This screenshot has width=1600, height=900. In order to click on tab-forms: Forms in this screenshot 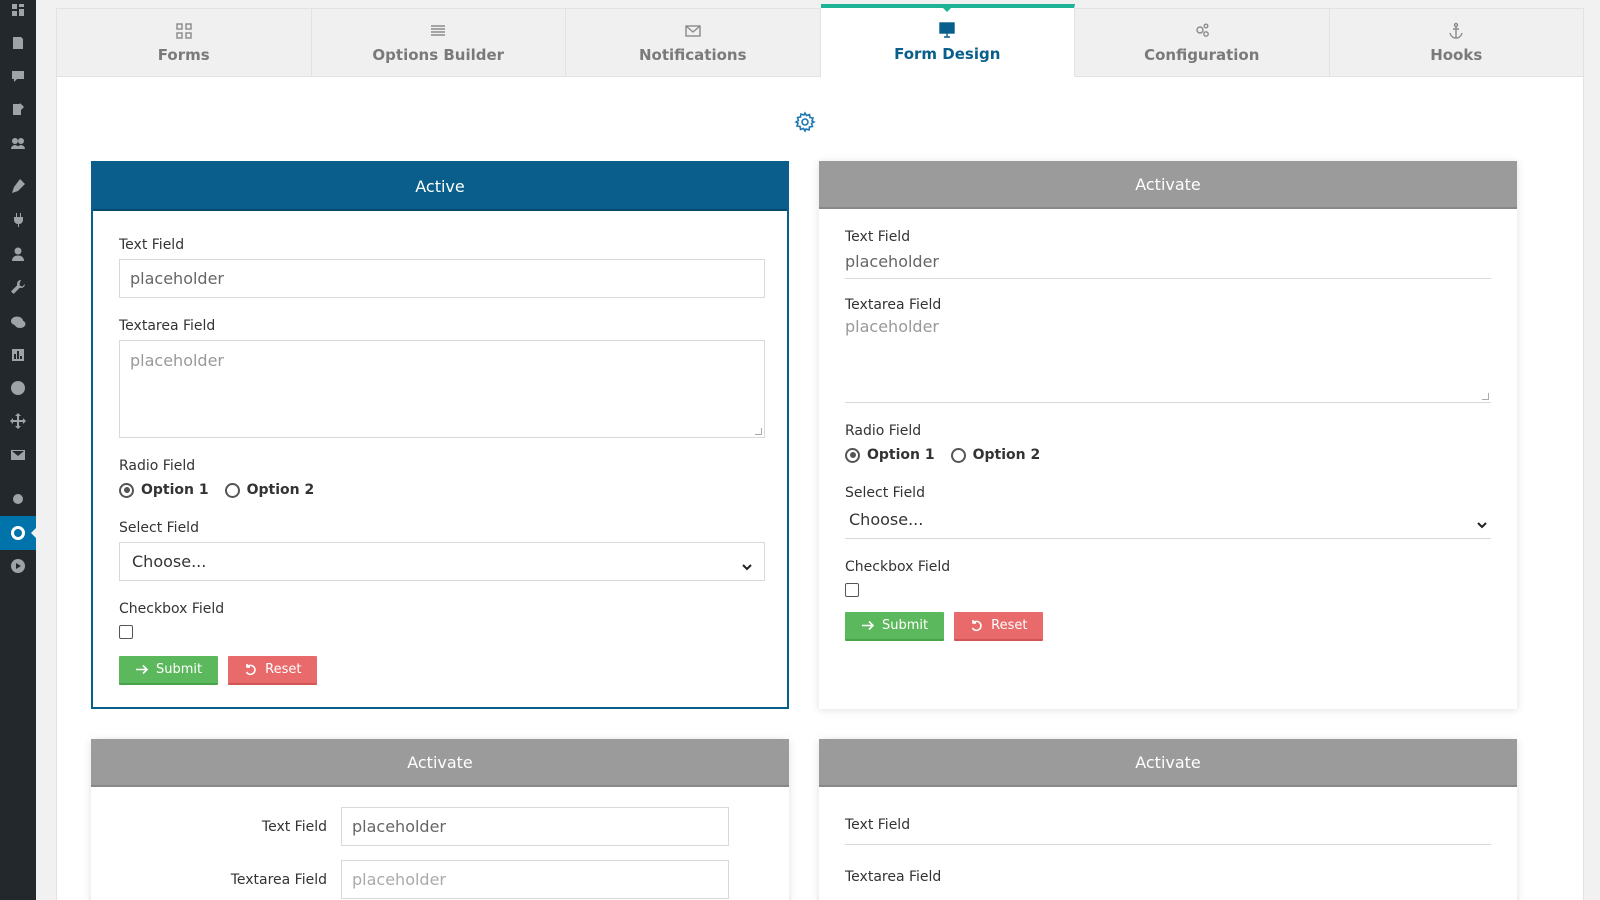, I will do `click(184, 42)`.